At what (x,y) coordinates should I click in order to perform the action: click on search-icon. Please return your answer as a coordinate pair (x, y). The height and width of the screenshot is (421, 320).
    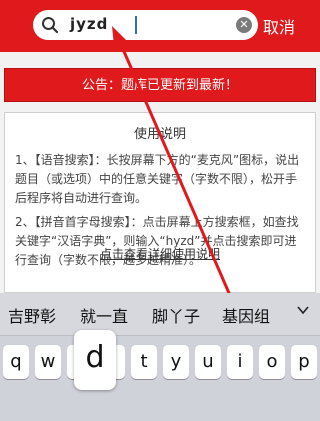
    Looking at the image, I should click on (50, 25).